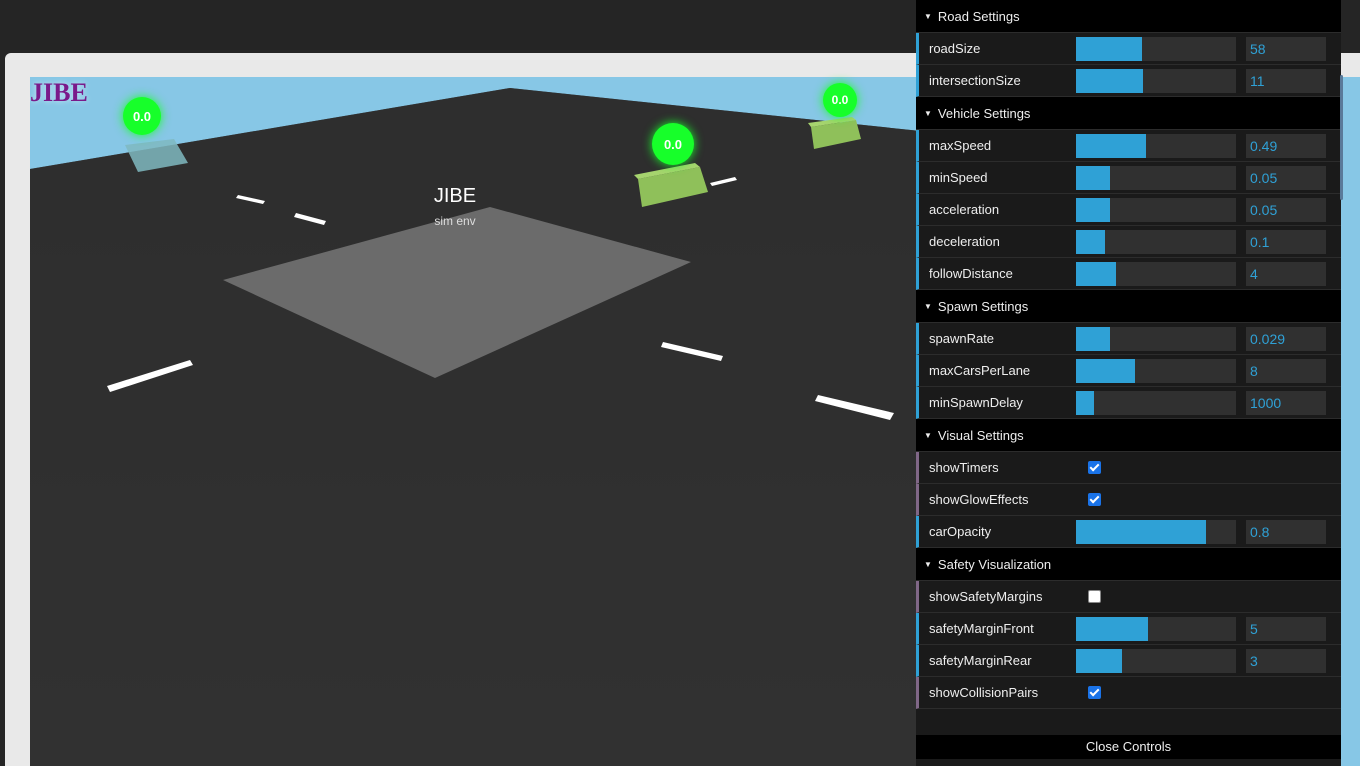 This screenshot has height=766, width=1360. Describe the element at coordinates (971, 273) in the screenshot. I see `control-label: followDistance` at that location.